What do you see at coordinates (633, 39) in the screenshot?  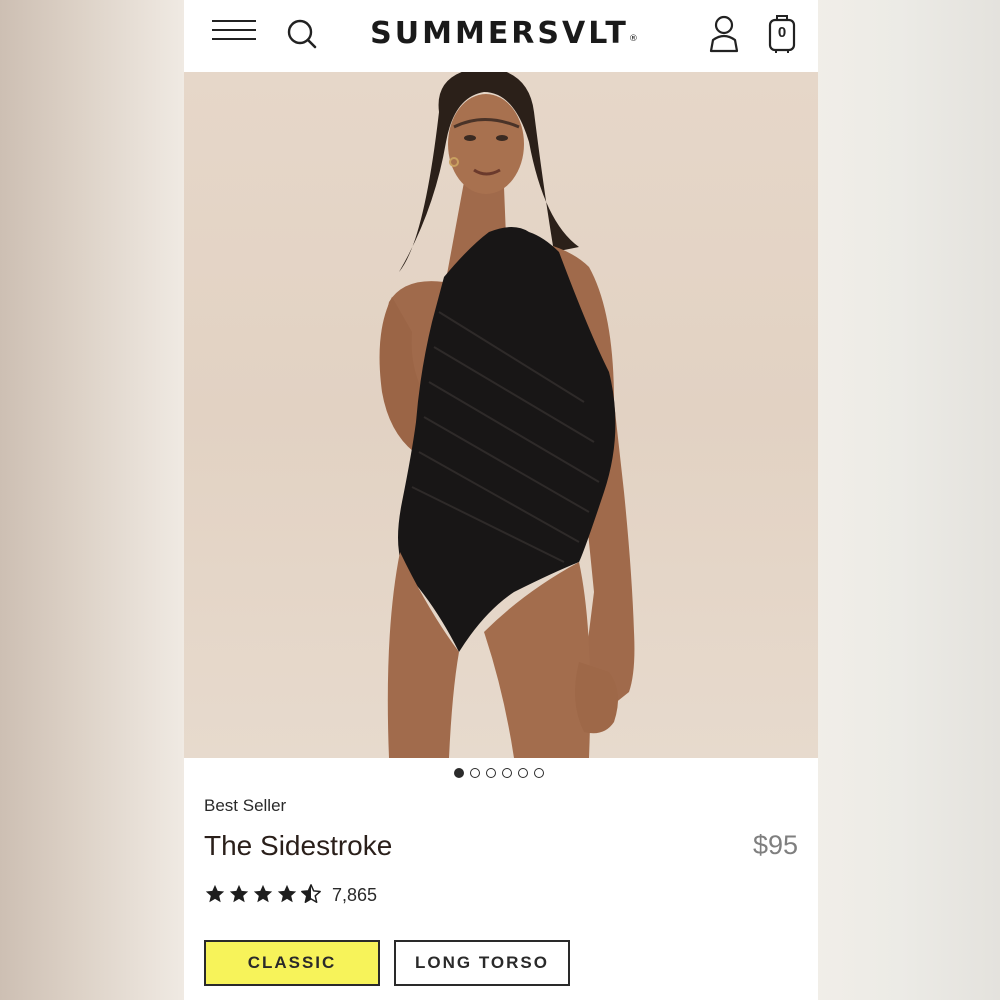 I see `registered-mark: ®` at bounding box center [633, 39].